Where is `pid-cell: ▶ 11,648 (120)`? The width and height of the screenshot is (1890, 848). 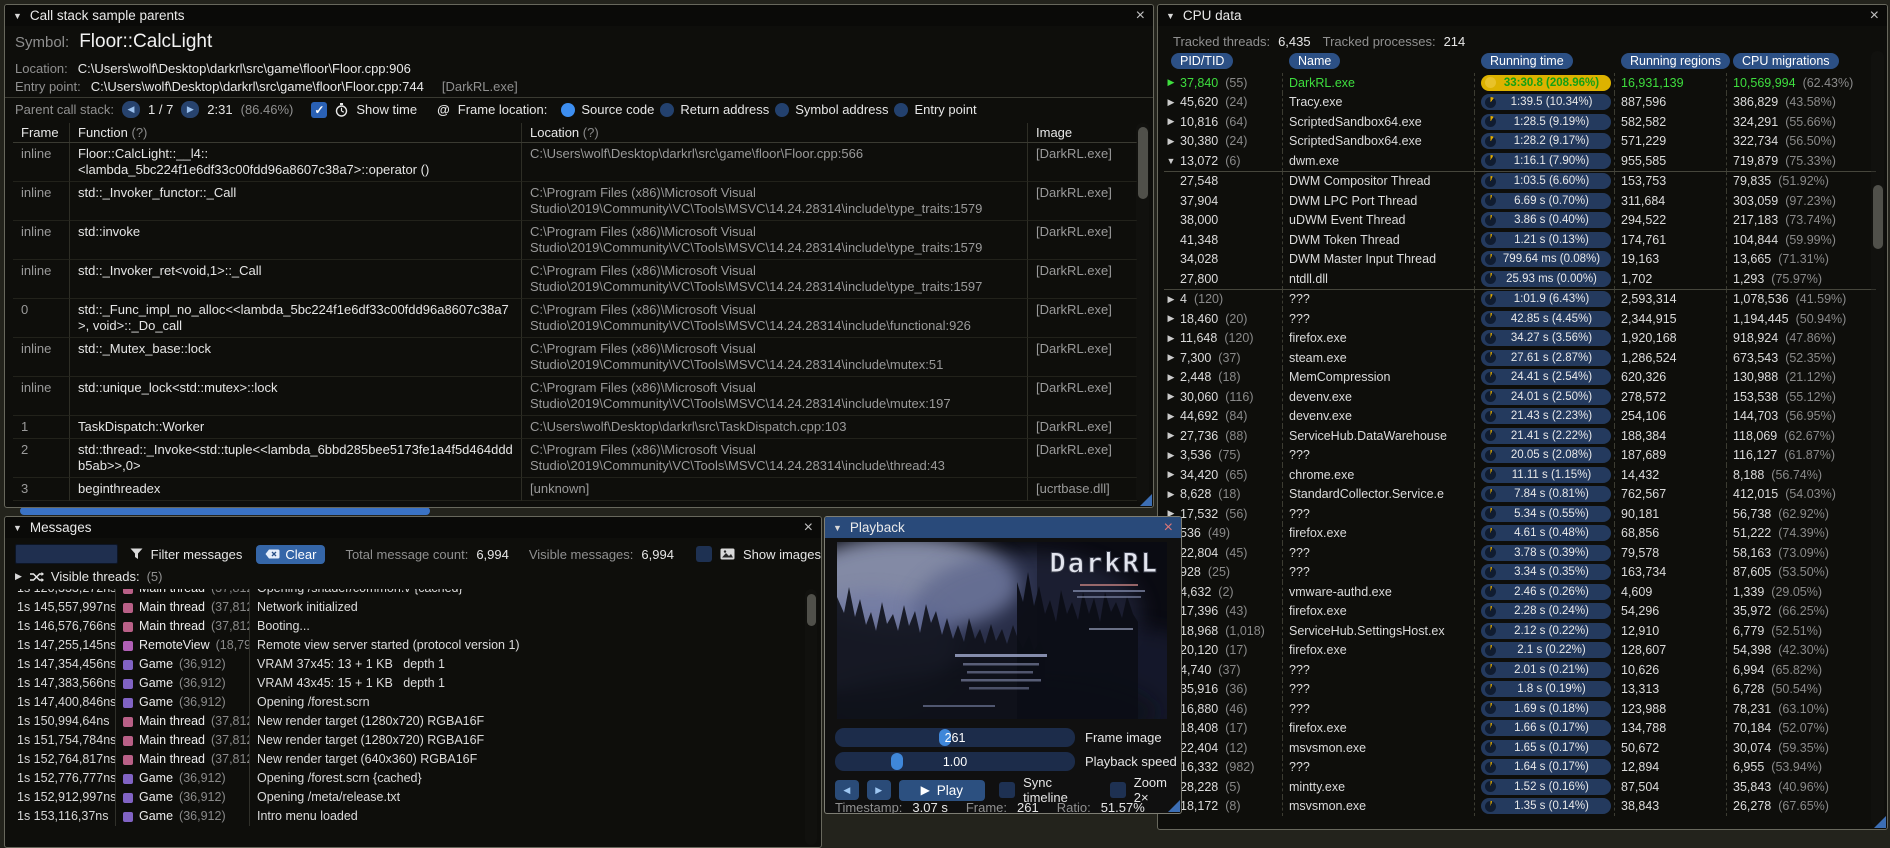 pid-cell: ▶ 11,648 (120) is located at coordinates (1223, 339).